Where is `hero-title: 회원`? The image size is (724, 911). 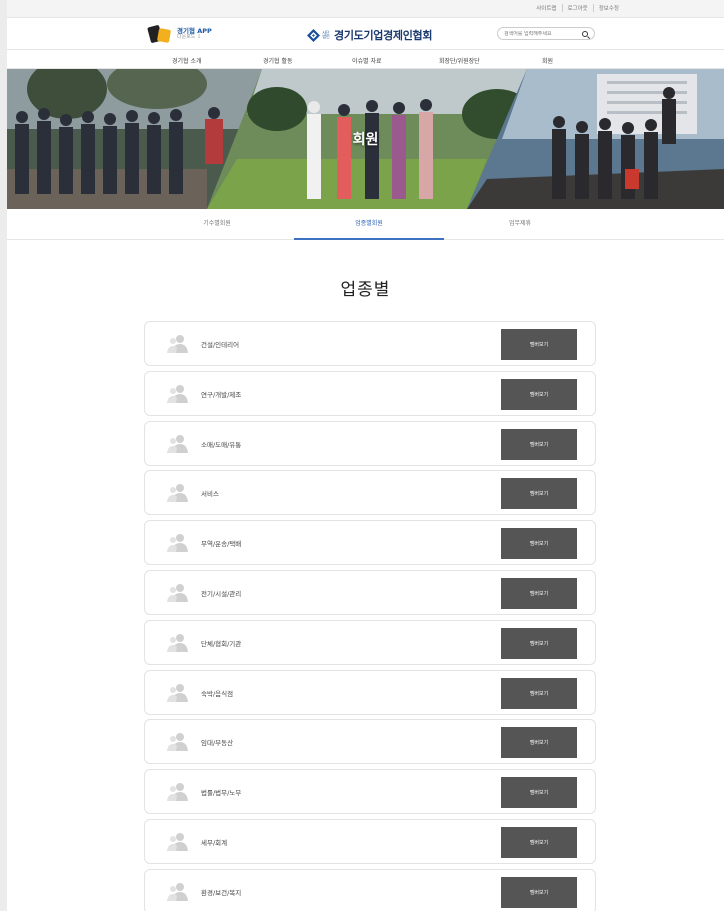
hero-title: 회원 is located at coordinates (365, 140).